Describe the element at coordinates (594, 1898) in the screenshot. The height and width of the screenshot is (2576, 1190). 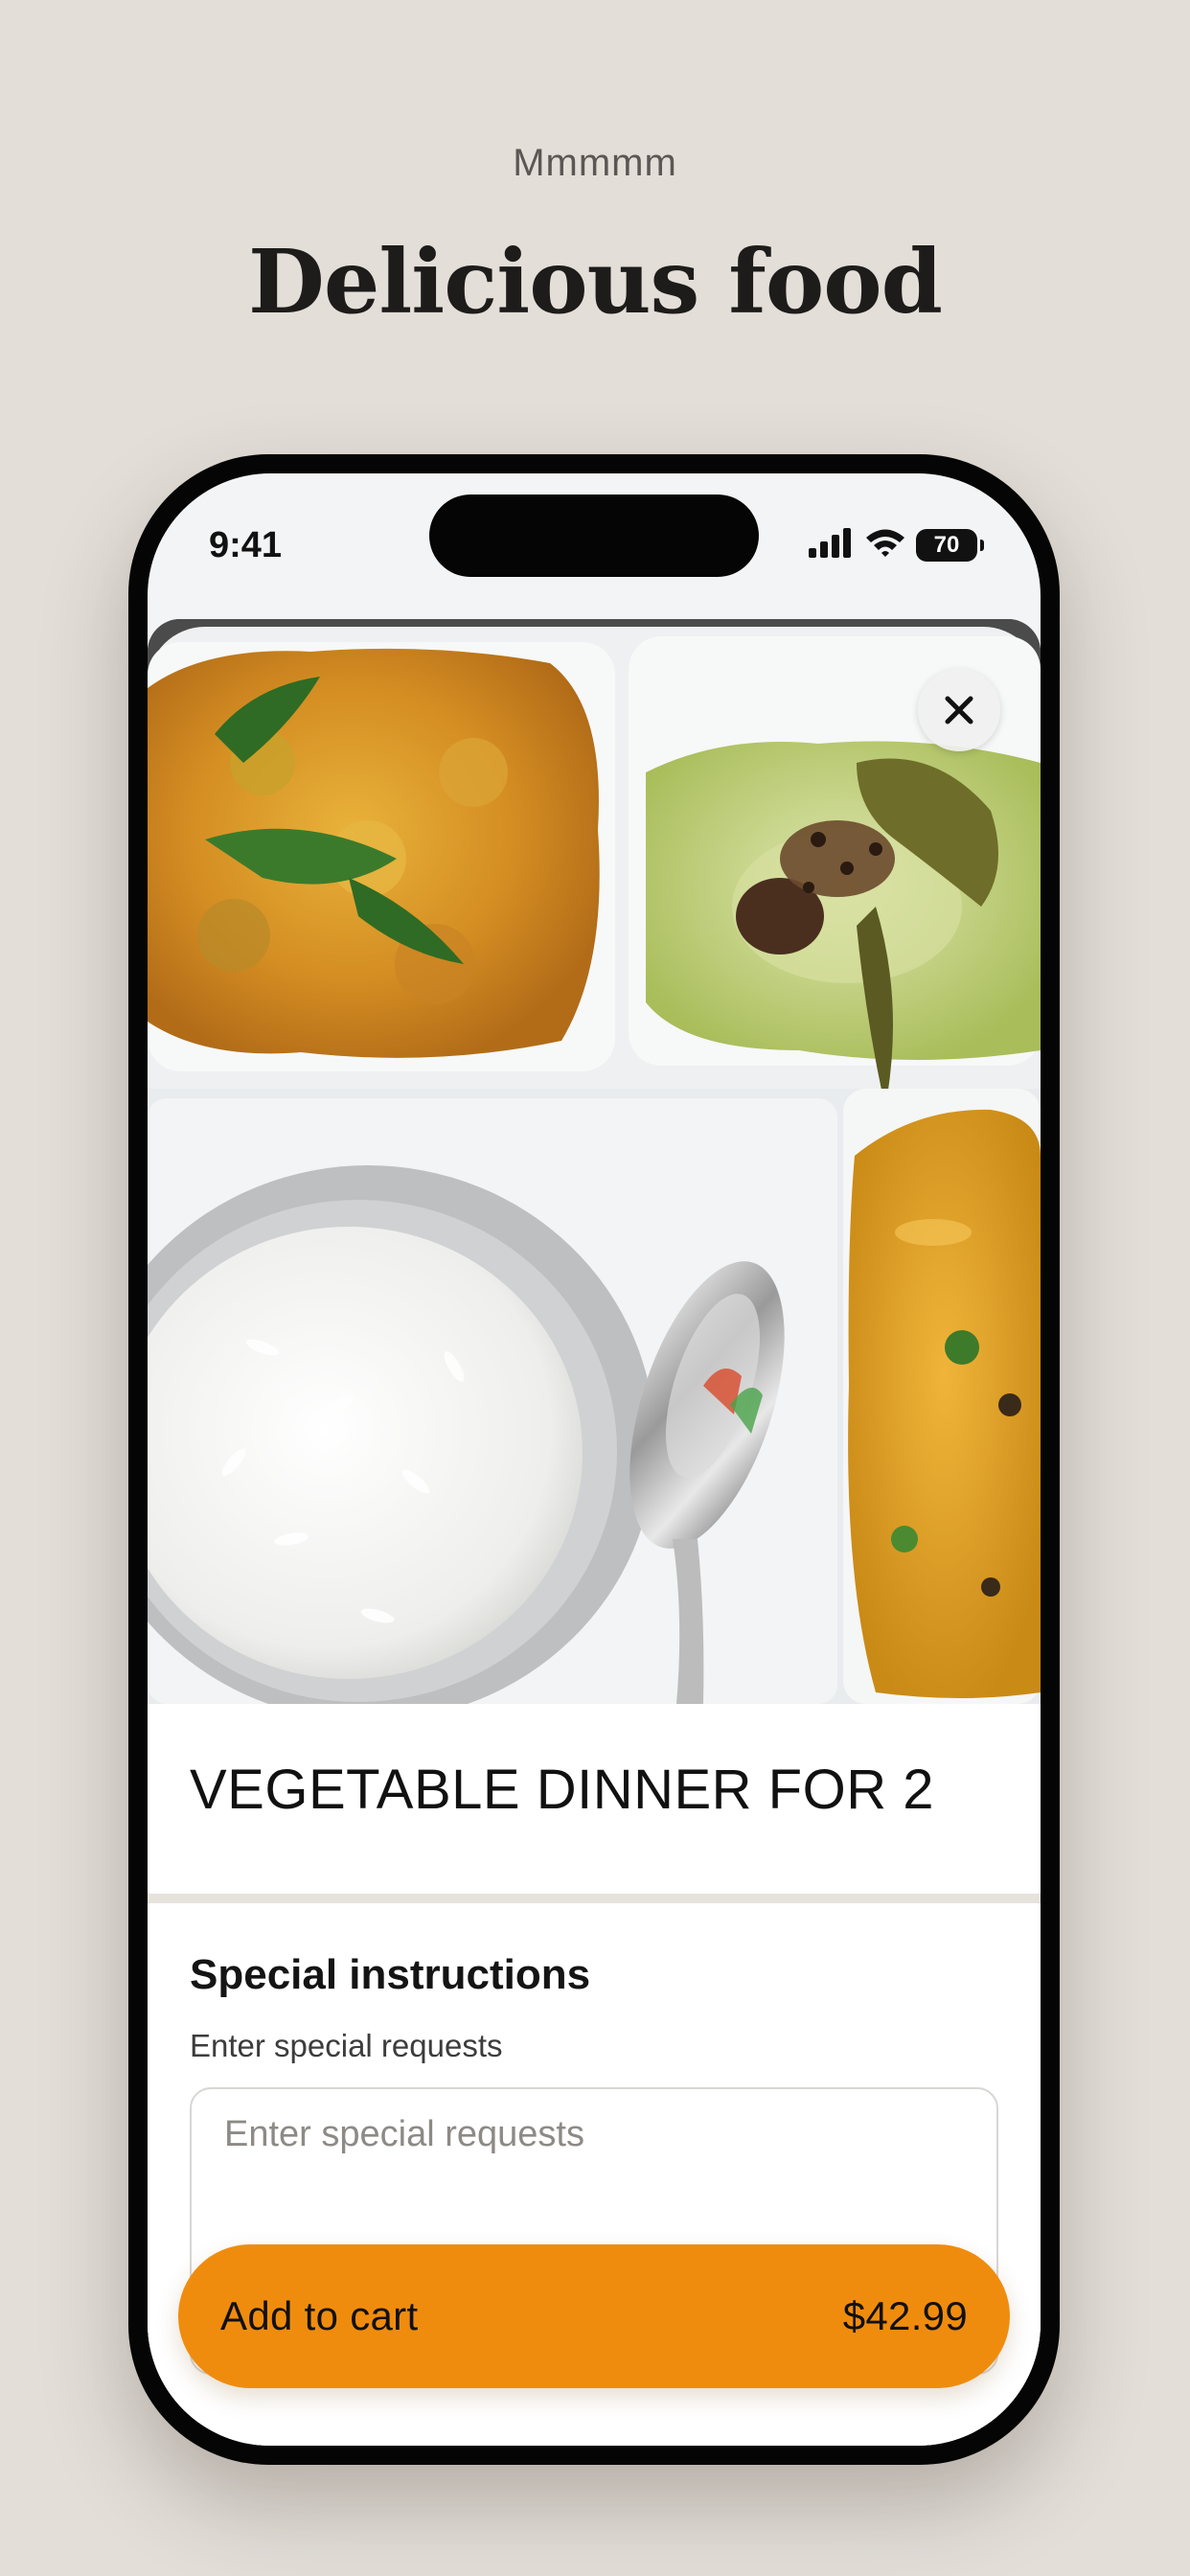
I see `section-divider` at that location.